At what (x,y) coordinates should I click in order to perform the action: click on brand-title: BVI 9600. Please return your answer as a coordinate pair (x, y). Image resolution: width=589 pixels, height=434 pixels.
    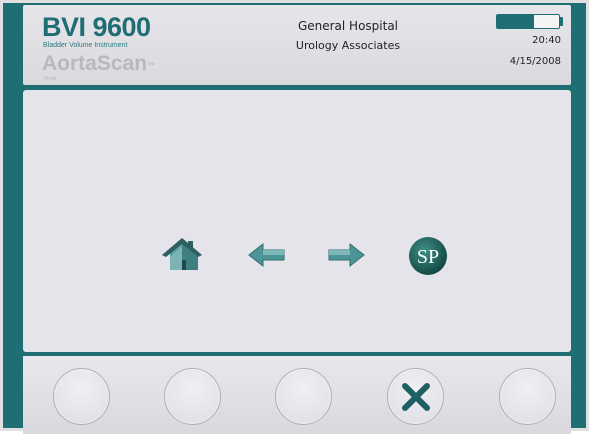
    Looking at the image, I should click on (96, 27).